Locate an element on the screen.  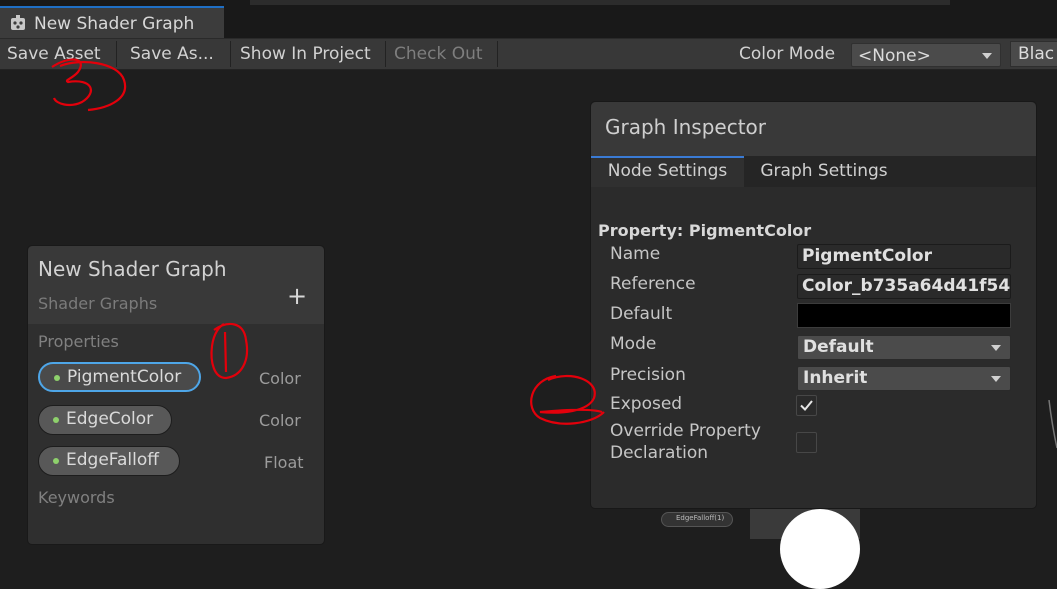
keywords-section-label: Keywords is located at coordinates (76, 497).